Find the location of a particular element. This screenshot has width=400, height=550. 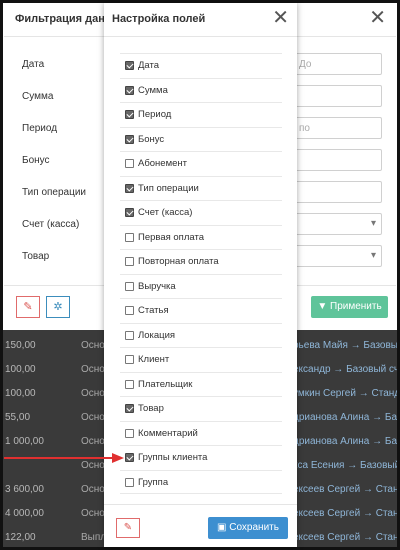

amount-cell: 122,00 is located at coordinates (20, 537).